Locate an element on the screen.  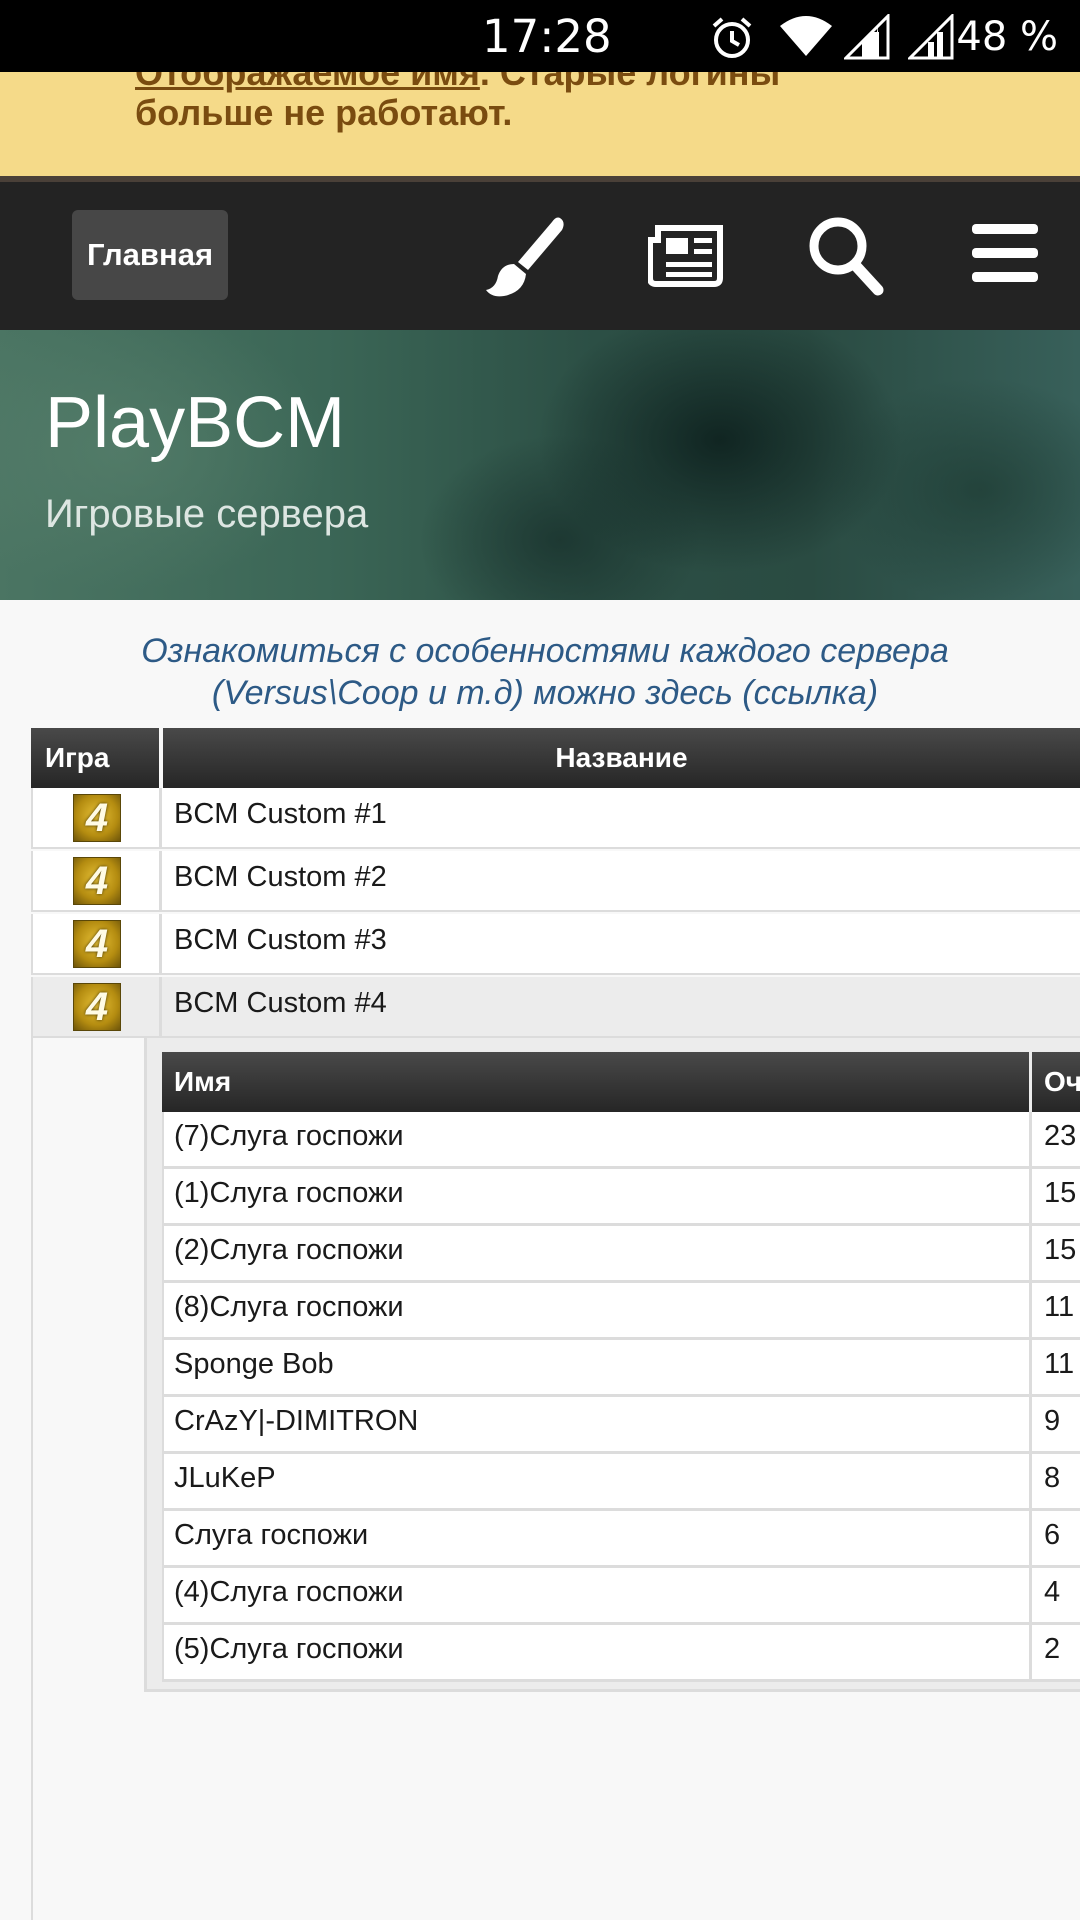
player-name: Sponge Bob is located at coordinates (254, 1364).